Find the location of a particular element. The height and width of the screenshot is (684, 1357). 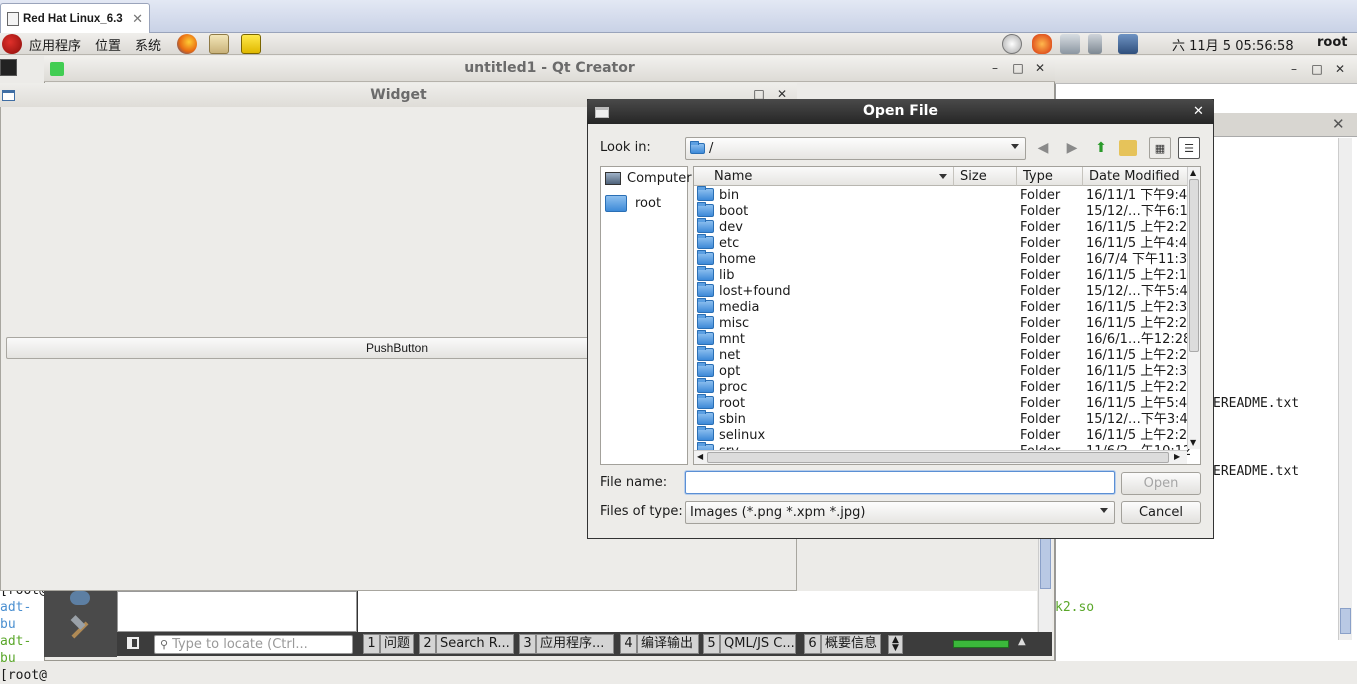

scroll-down-icon: ▼ is located at coordinates (1193, 442).